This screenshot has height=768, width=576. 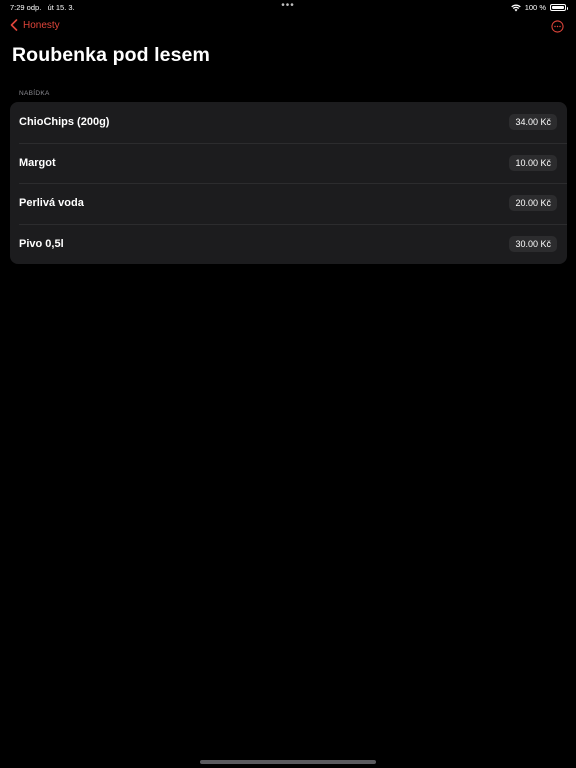 I want to click on ellipsis-circle-icon, so click(x=557, y=26).